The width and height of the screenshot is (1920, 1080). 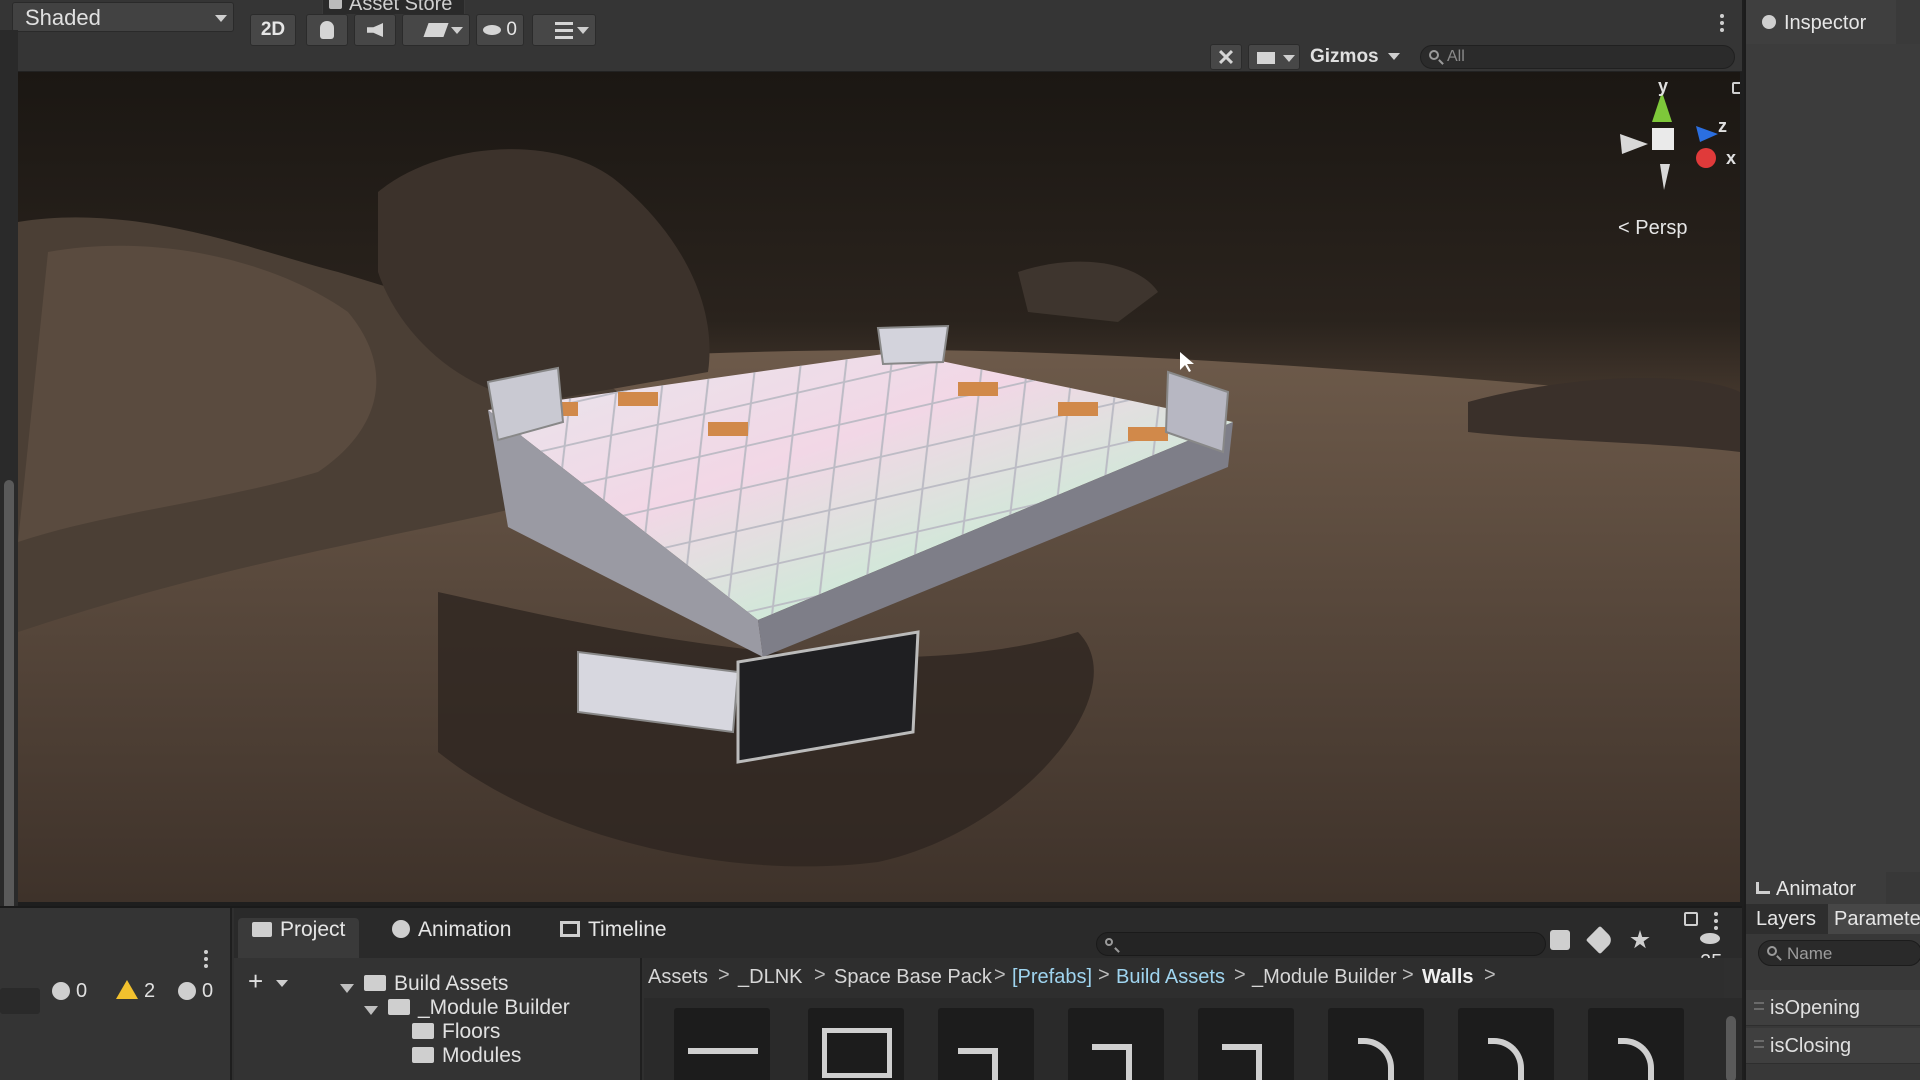 I want to click on plus-icon: +, so click(x=255, y=981).